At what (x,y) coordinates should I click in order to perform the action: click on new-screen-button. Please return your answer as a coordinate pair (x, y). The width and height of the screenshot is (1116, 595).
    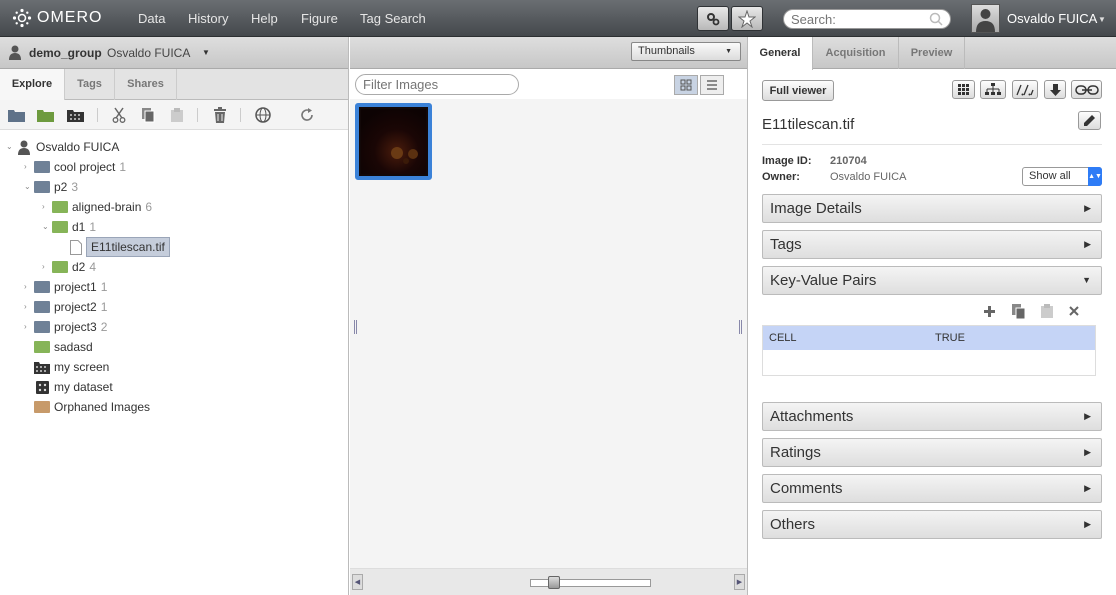
    Looking at the image, I should click on (75, 115).